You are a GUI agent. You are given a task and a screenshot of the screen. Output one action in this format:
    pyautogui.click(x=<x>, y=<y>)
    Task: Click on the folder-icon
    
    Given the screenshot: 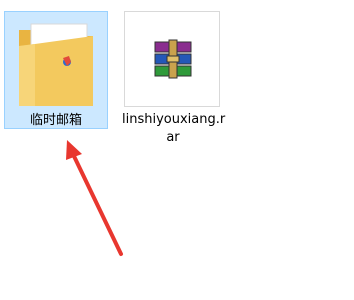 What is the action you would take?
    pyautogui.click(x=56, y=64)
    